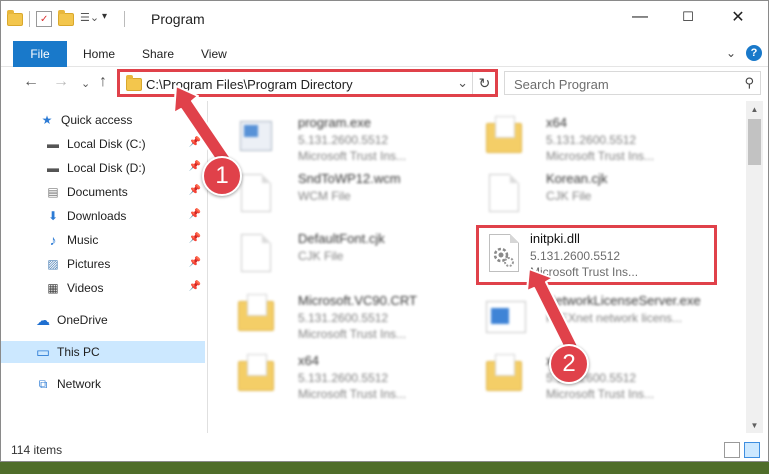 Image resolution: width=769 pixels, height=474 pixels. What do you see at coordinates (83, 240) in the screenshot?
I see `sidebar-item-label: Music` at bounding box center [83, 240].